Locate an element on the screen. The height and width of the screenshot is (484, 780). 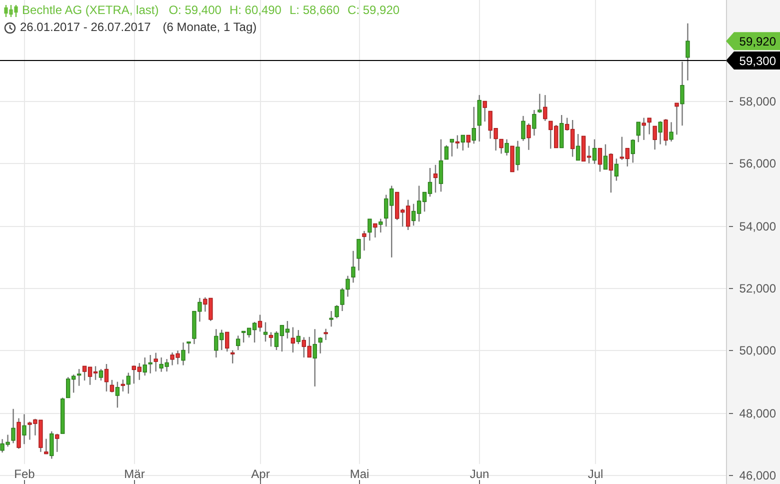
clock-icon is located at coordinates (10, 28).